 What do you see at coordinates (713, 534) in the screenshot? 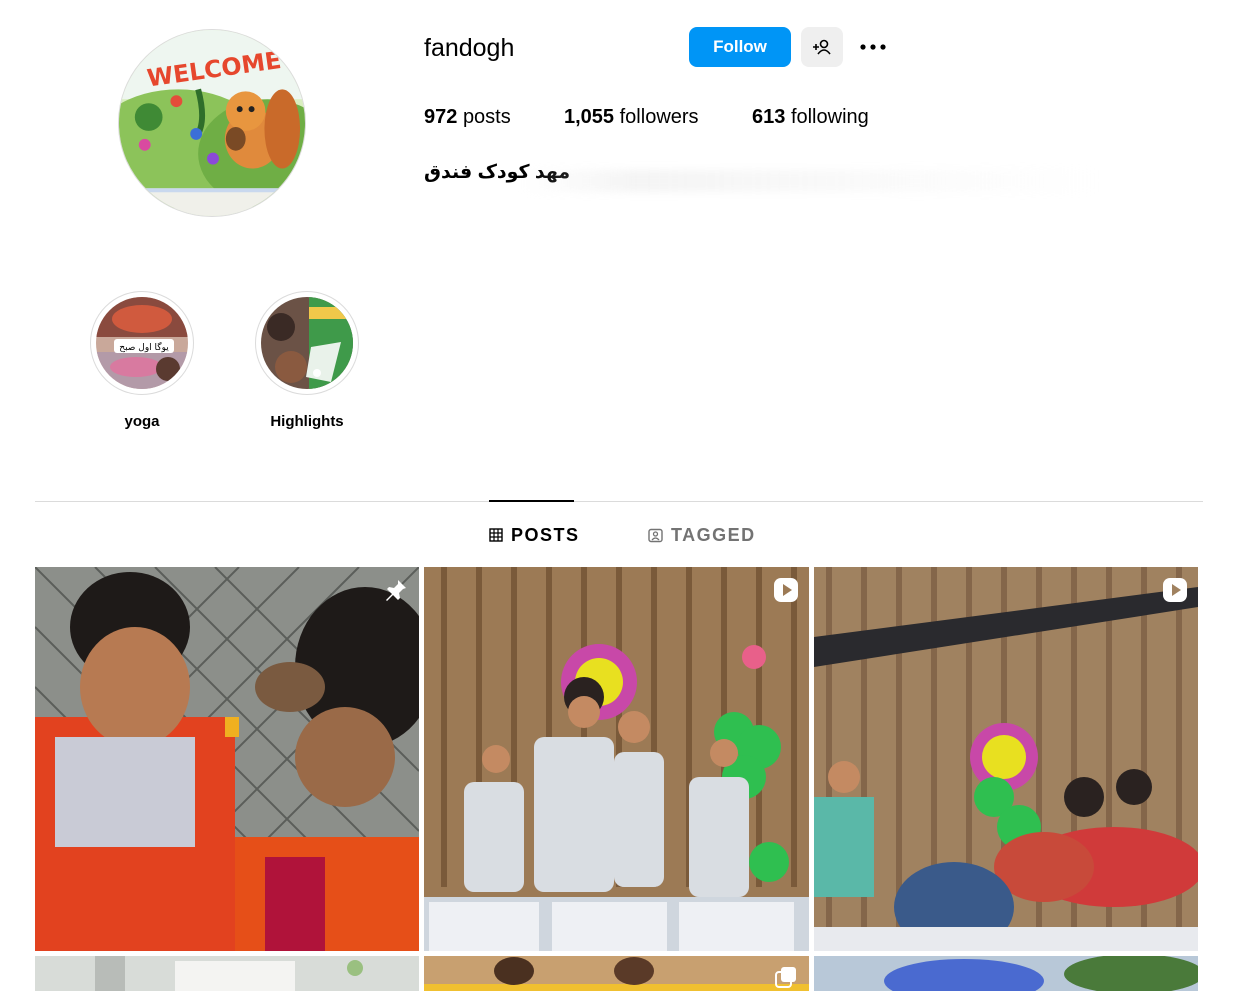
I see `tab-tagged-label: TAGGED` at bounding box center [713, 534].